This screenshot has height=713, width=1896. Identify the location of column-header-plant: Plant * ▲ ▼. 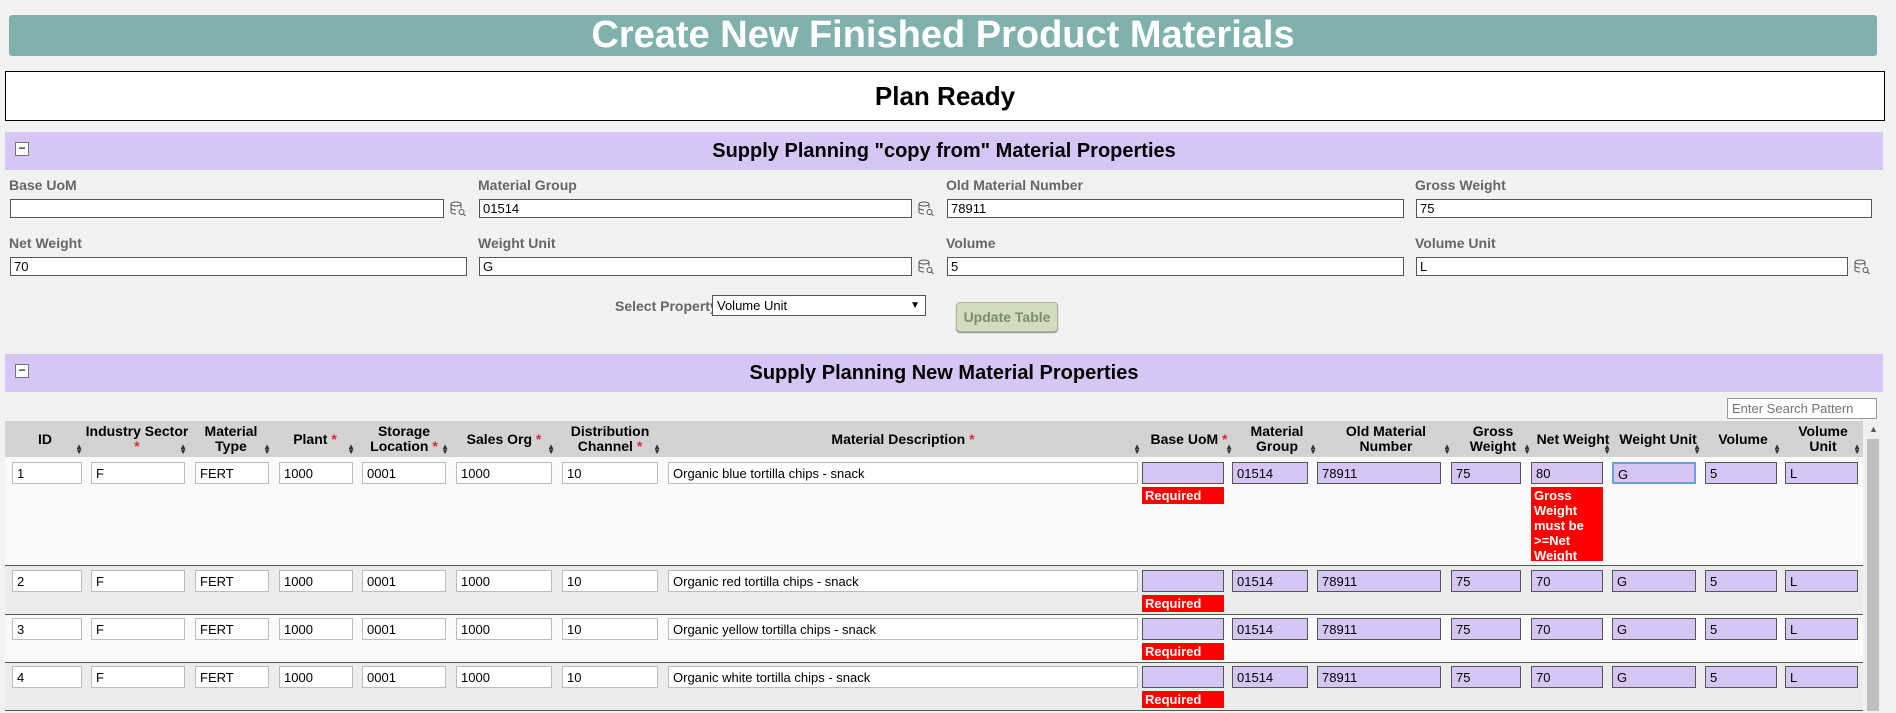
(315, 439).